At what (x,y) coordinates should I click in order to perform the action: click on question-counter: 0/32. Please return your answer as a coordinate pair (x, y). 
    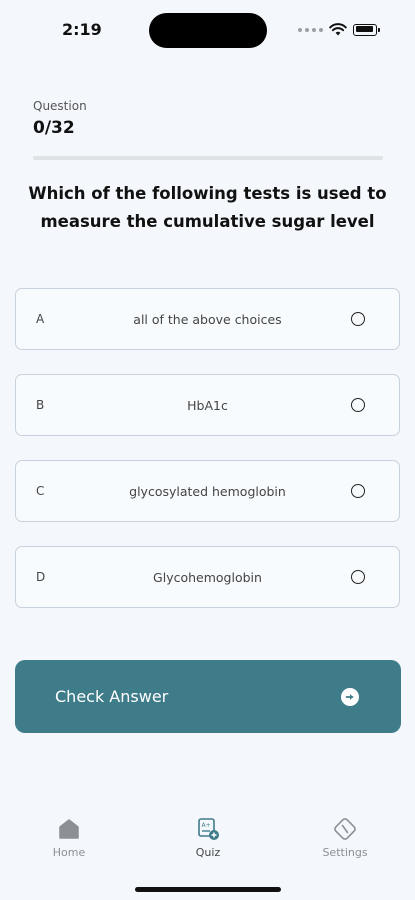
    Looking at the image, I should click on (54, 128).